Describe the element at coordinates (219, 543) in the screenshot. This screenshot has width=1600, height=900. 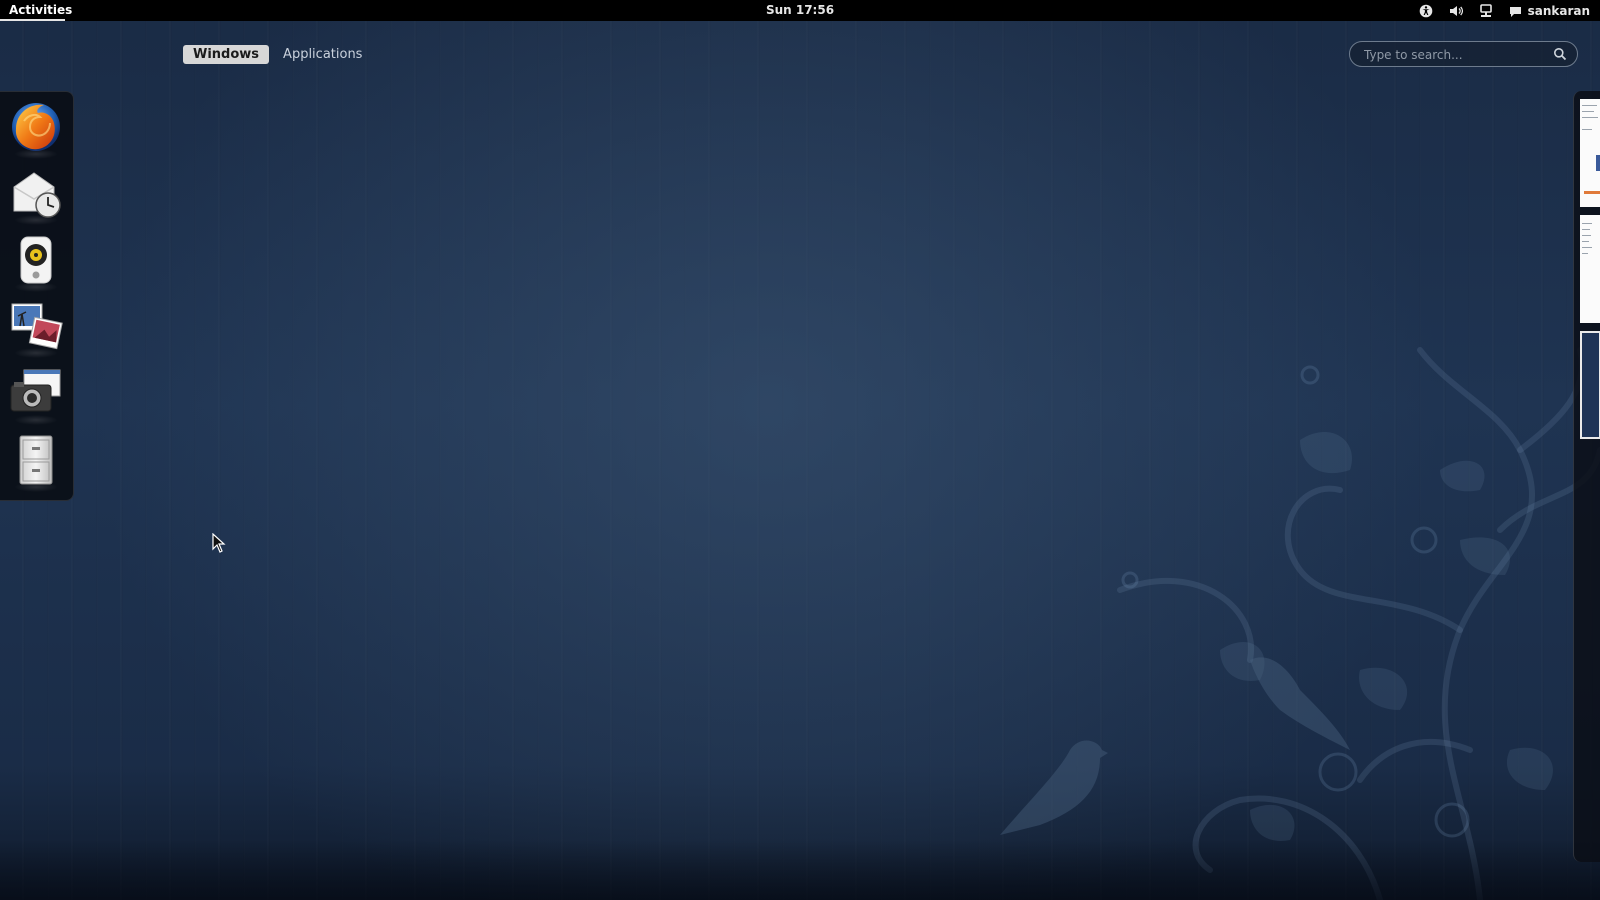
I see `mouse-cursor` at that location.